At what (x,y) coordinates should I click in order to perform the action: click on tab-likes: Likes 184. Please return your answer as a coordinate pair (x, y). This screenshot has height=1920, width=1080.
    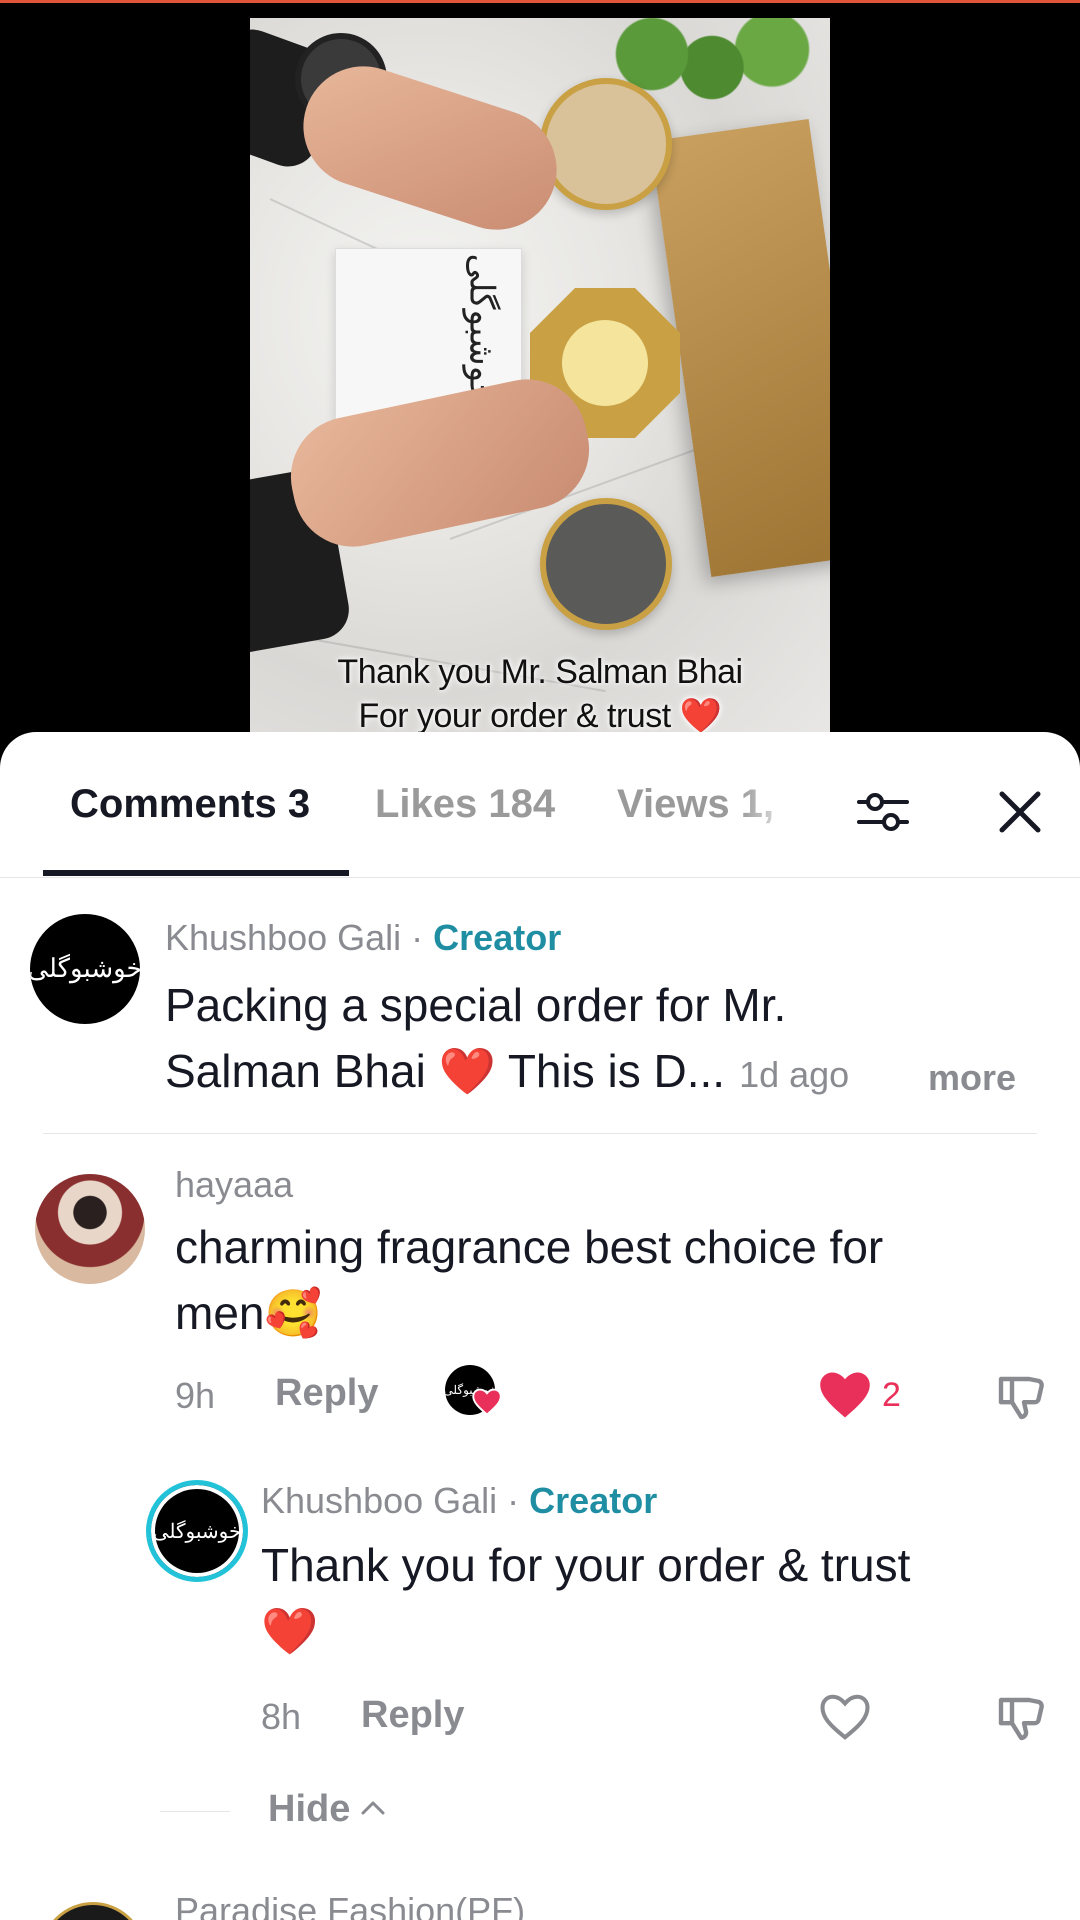
    Looking at the image, I should click on (465, 804).